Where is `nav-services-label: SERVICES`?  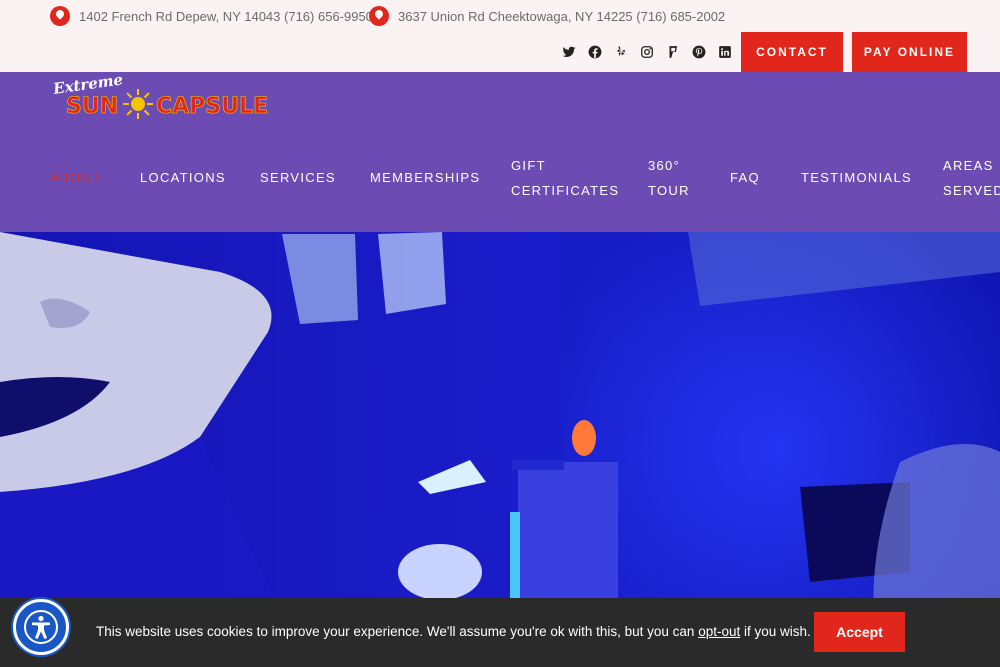
nav-services-label: SERVICES is located at coordinates (298, 177).